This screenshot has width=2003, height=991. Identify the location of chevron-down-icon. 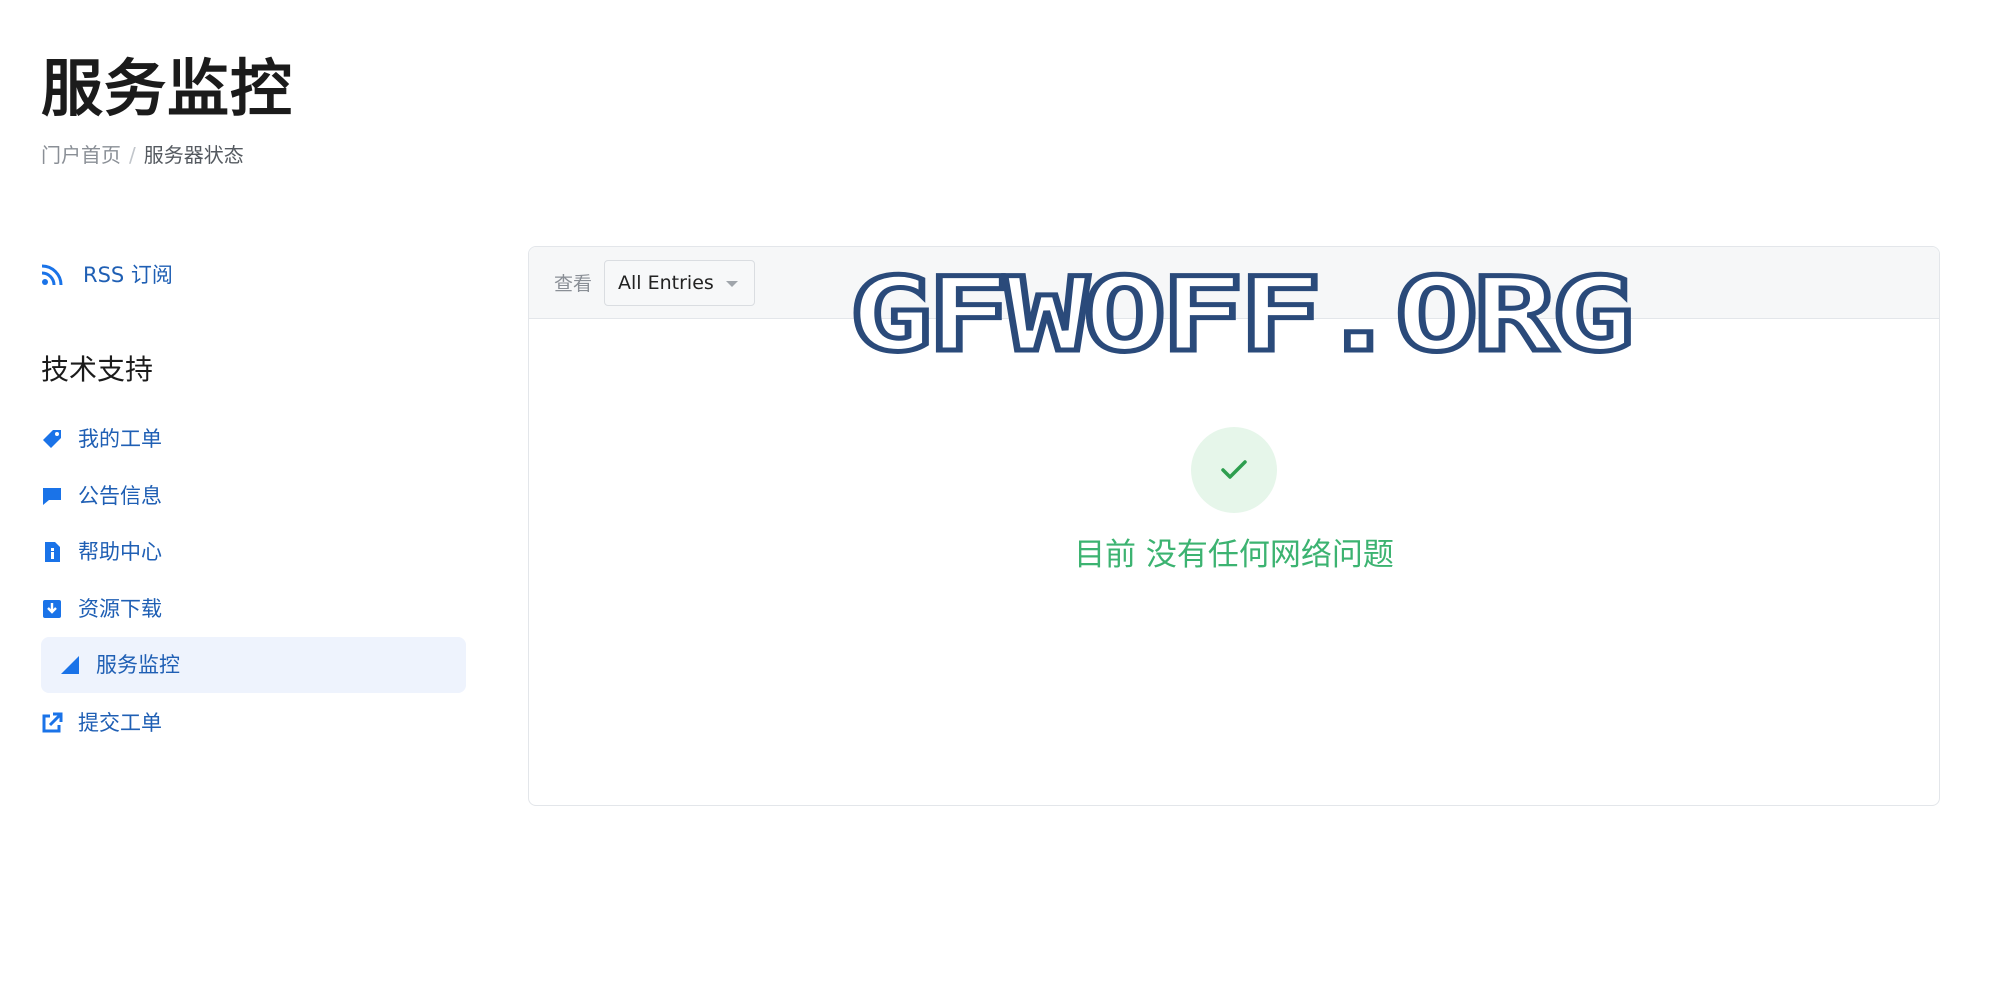
(732, 283).